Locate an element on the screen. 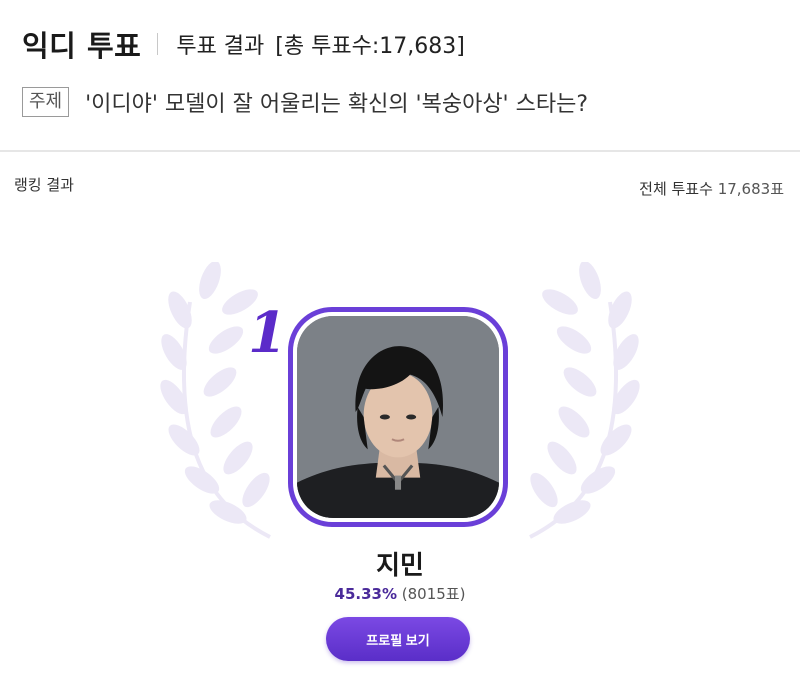 The image size is (800, 697). total-votes-value: 17,683표 is located at coordinates (750, 189).